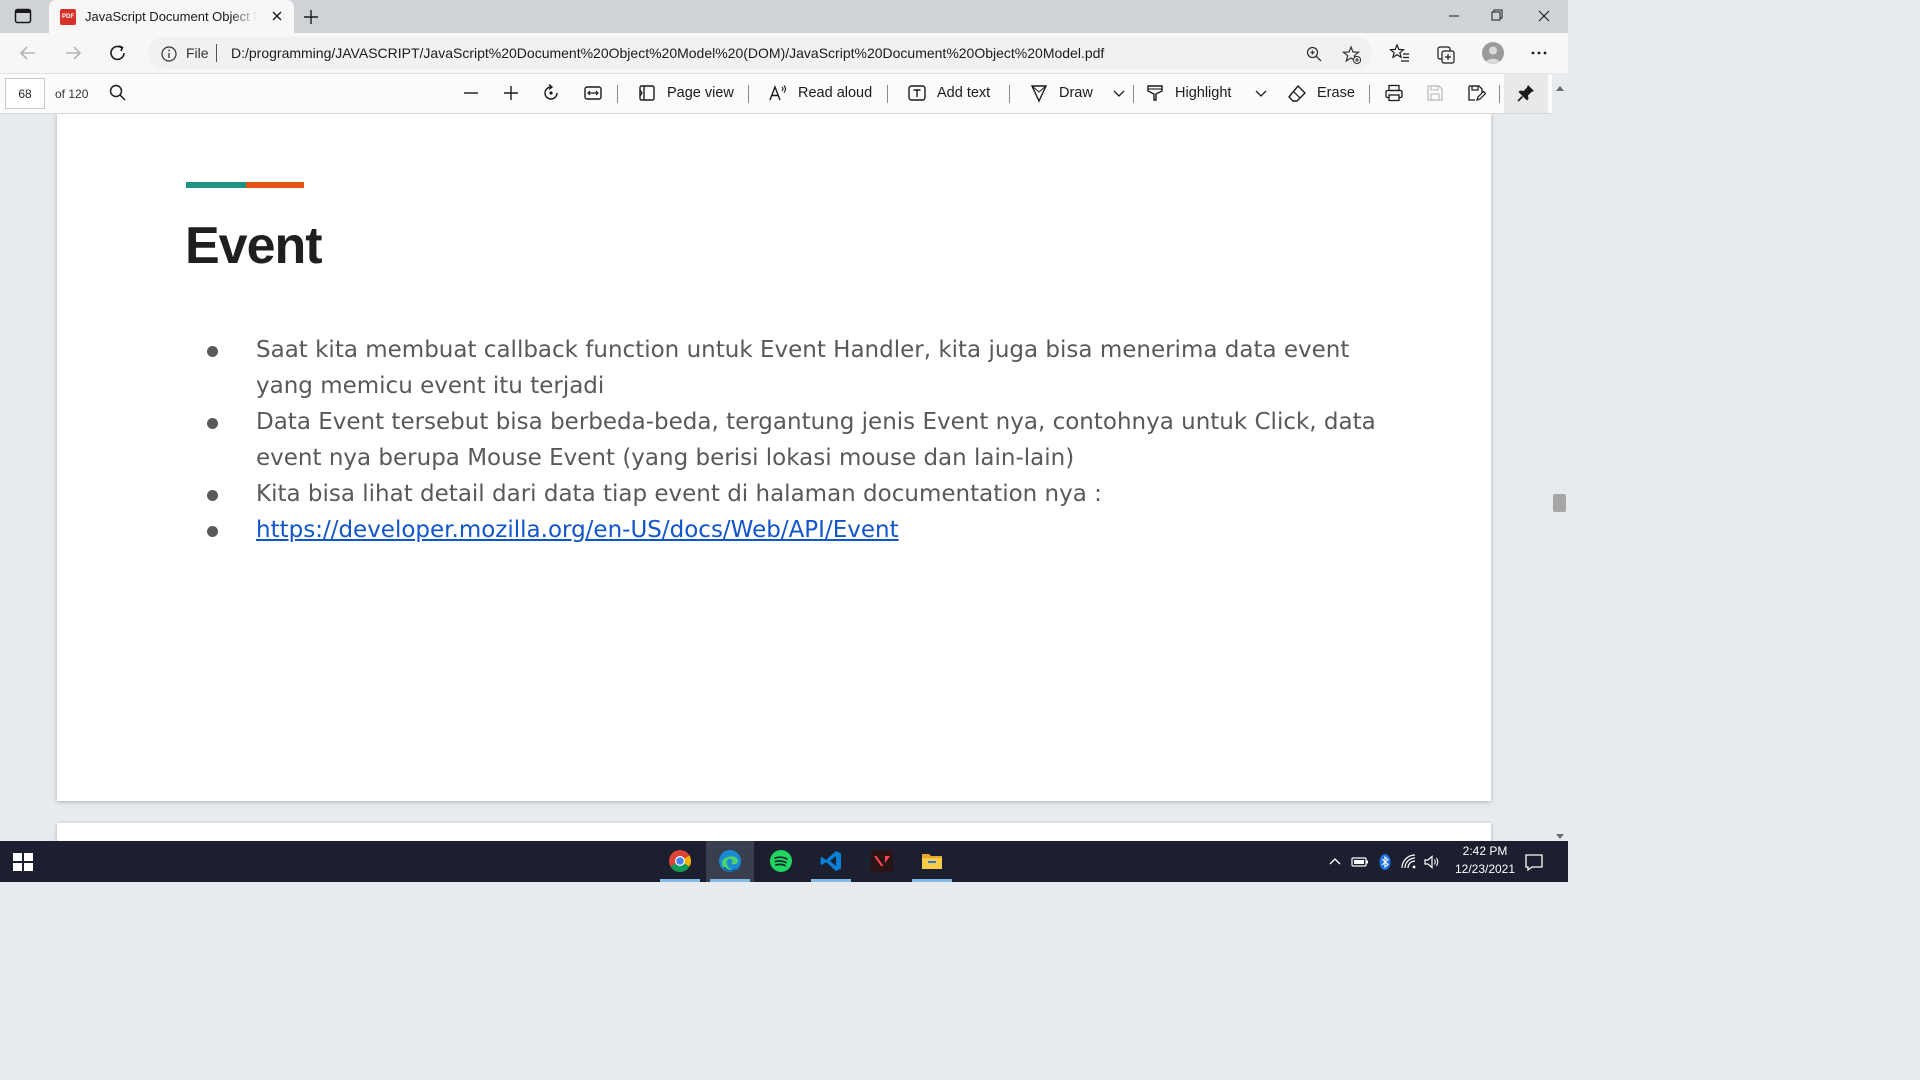 The height and width of the screenshot is (1080, 1920). I want to click on pin-icon, so click(1525, 93).